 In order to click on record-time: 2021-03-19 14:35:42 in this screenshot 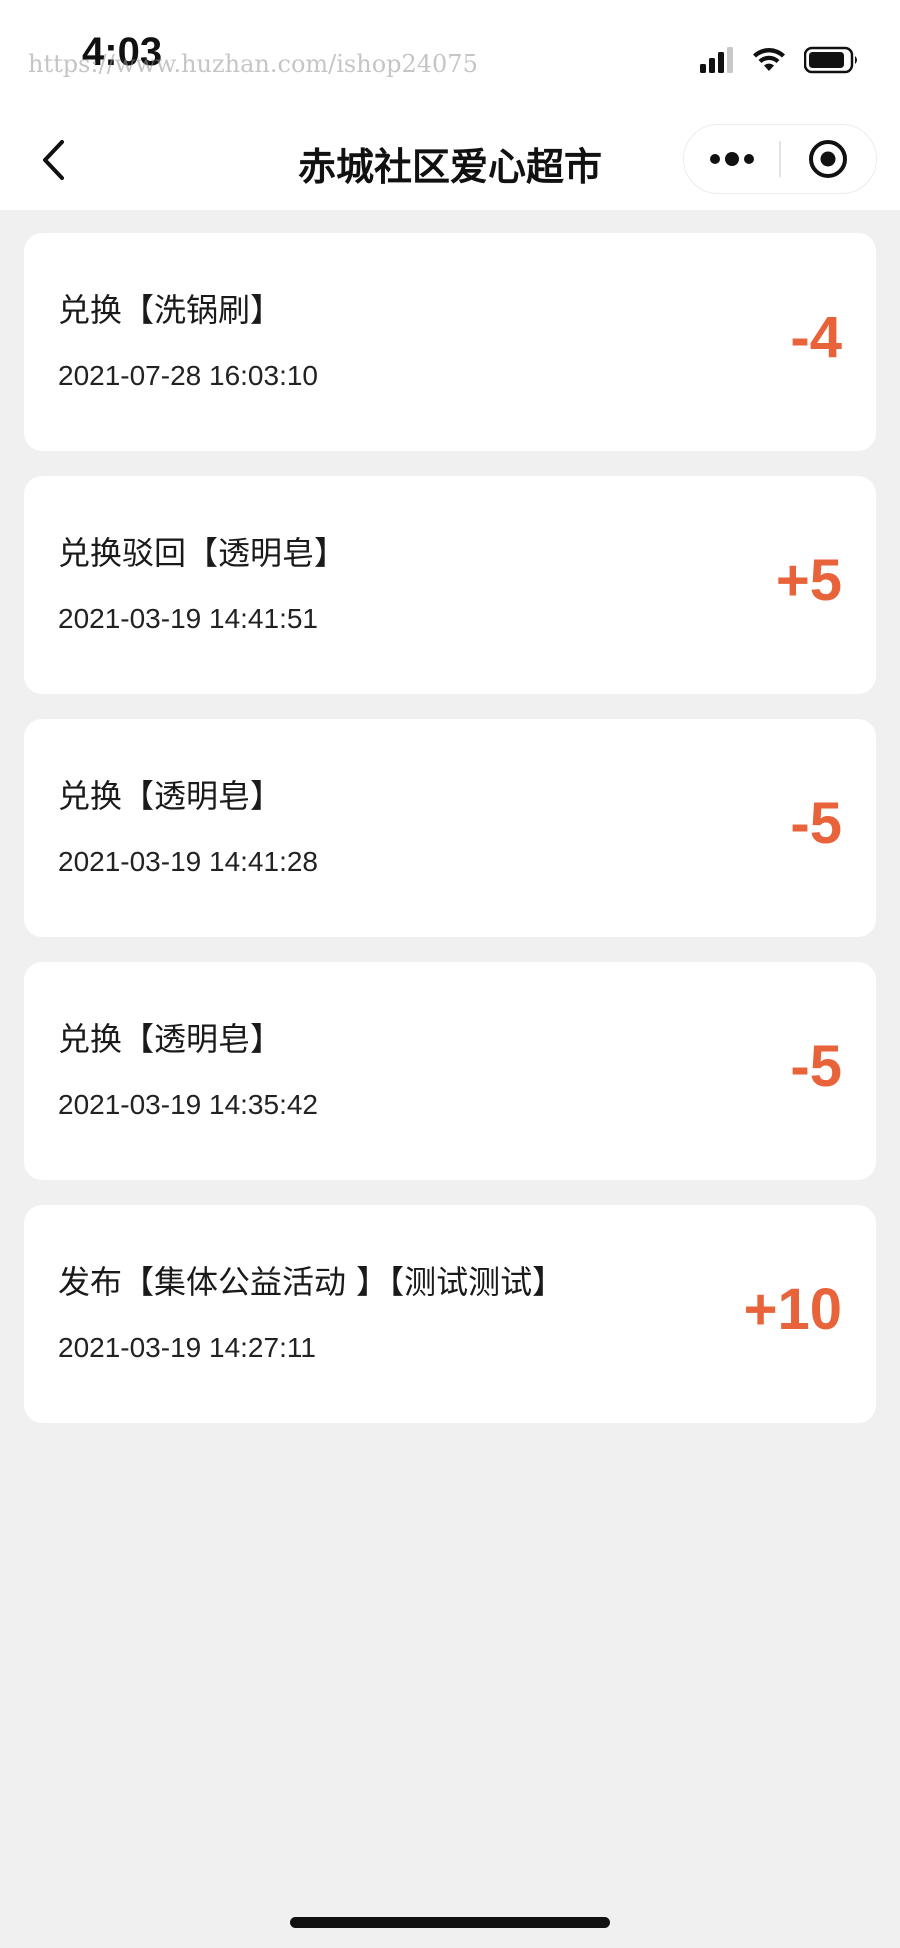, I will do `click(188, 1104)`.